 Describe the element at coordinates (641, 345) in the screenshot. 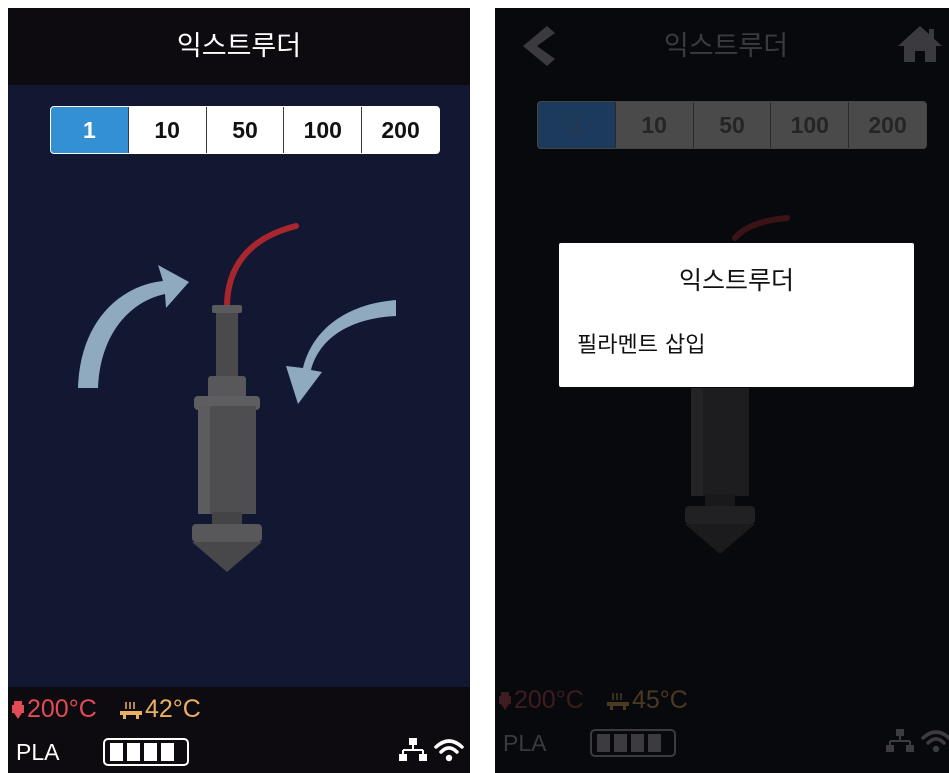

I see `dialog-message: 필라멘트 삽입` at that location.